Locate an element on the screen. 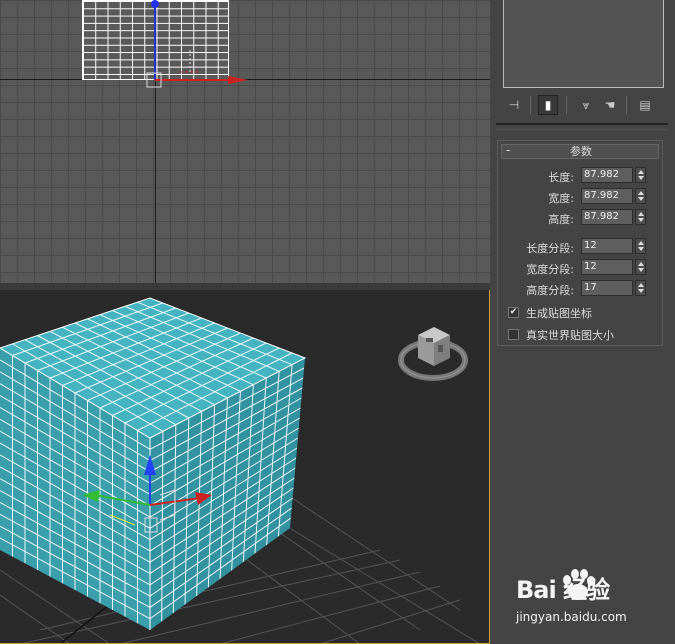  gen-mapping-coords-row: ✔ 生成贴图坐标 is located at coordinates (585, 313).